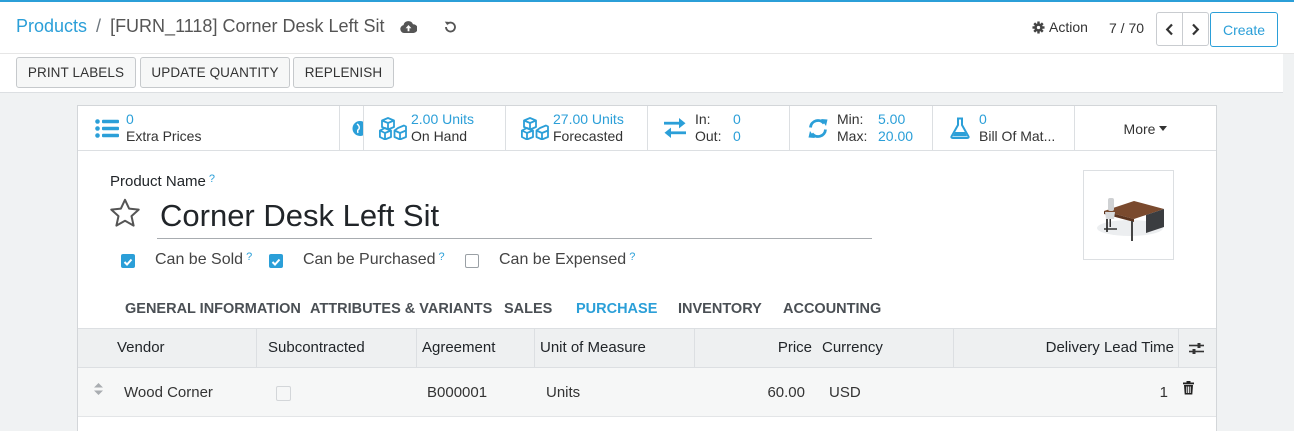 Image resolution: width=1294 pixels, height=431 pixels. I want to click on print-labels-button: PRINT LABELS, so click(76, 72).